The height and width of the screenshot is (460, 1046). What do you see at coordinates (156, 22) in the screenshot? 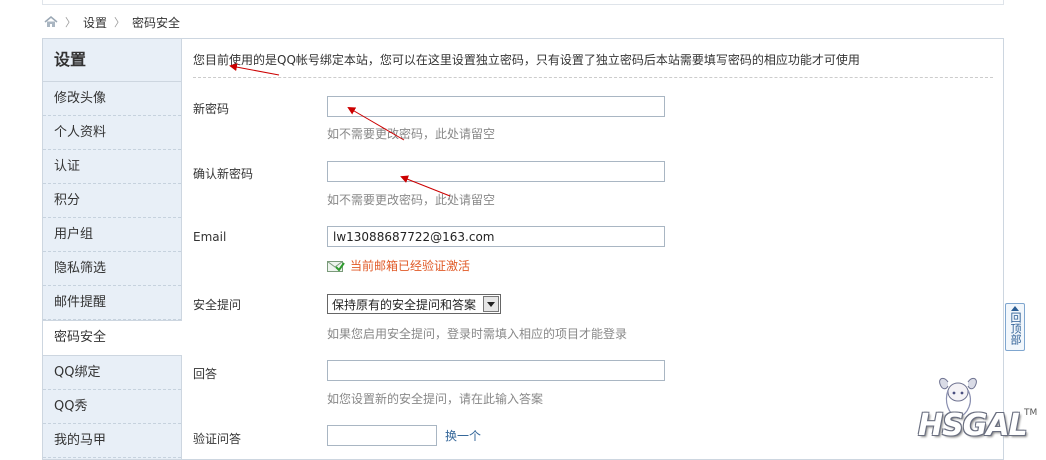
I see `breadcrumb-item-password-security: 密码安全` at bounding box center [156, 22].